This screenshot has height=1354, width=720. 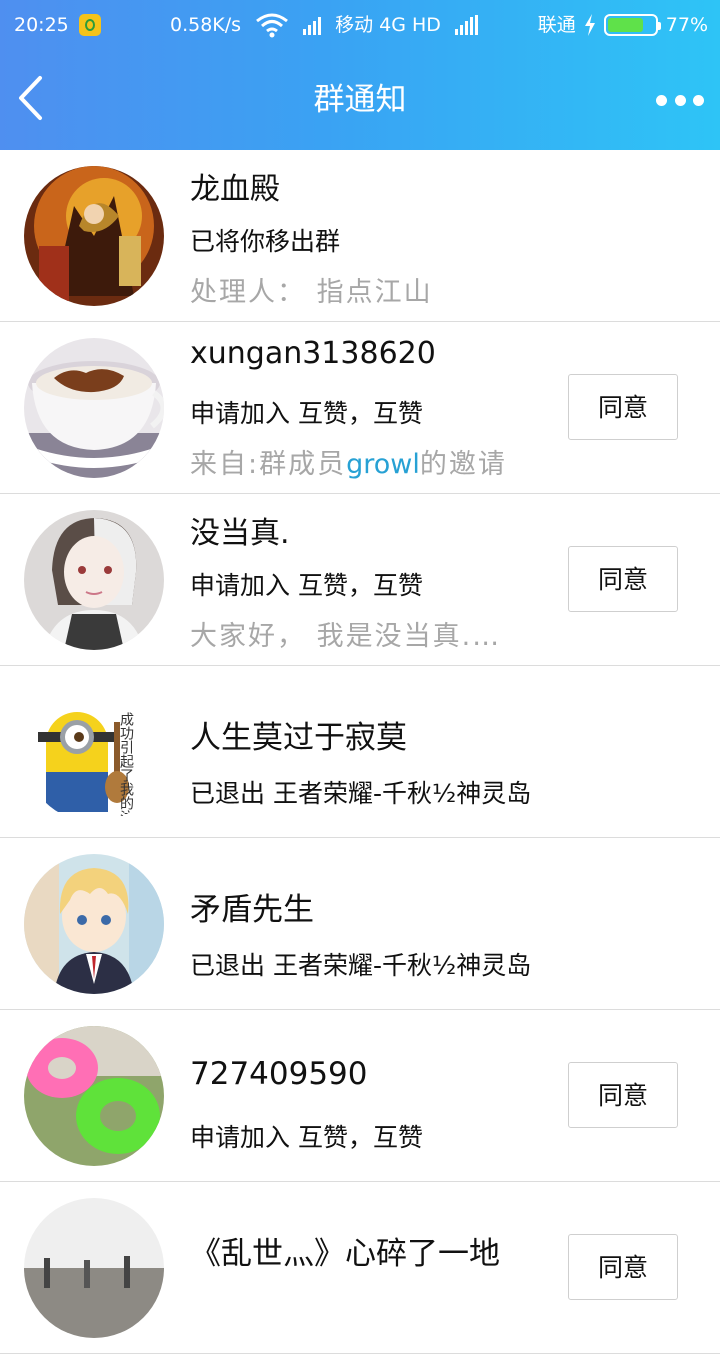 I want to click on notification-item: 矛盾先生 已退出 王者荣耀-千秋½神灵岛, so click(x=360, y=924).